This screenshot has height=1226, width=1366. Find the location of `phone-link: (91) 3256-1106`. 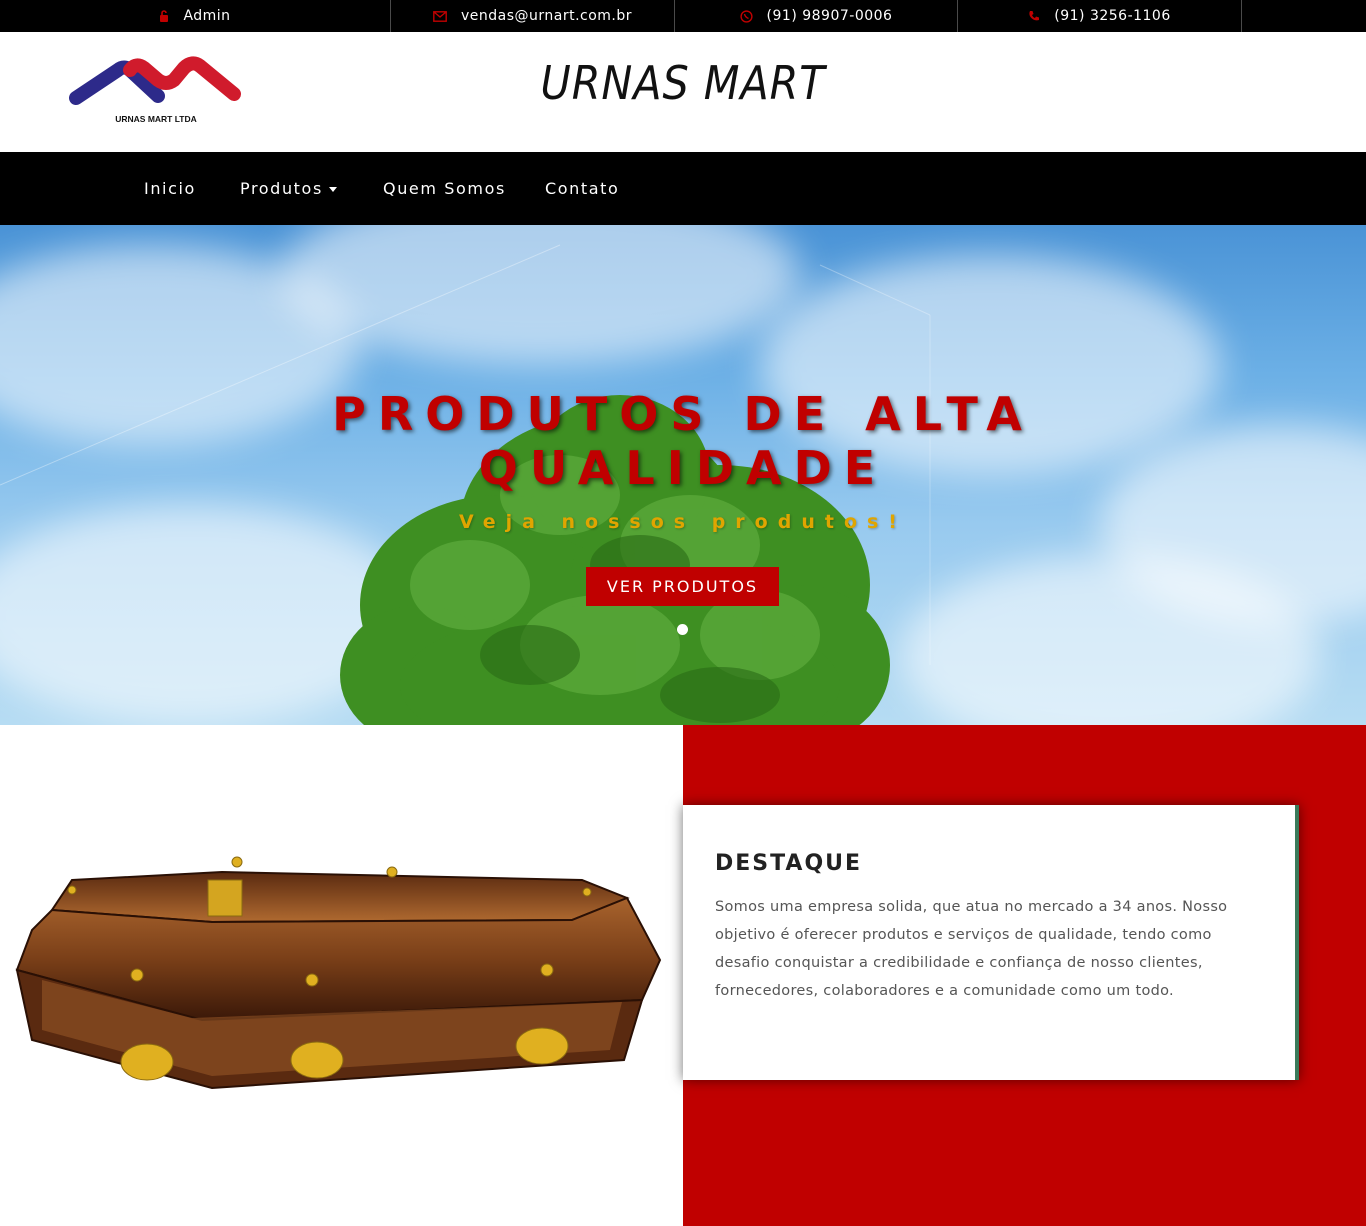

phone-link: (91) 3256-1106 is located at coordinates (1100, 16).